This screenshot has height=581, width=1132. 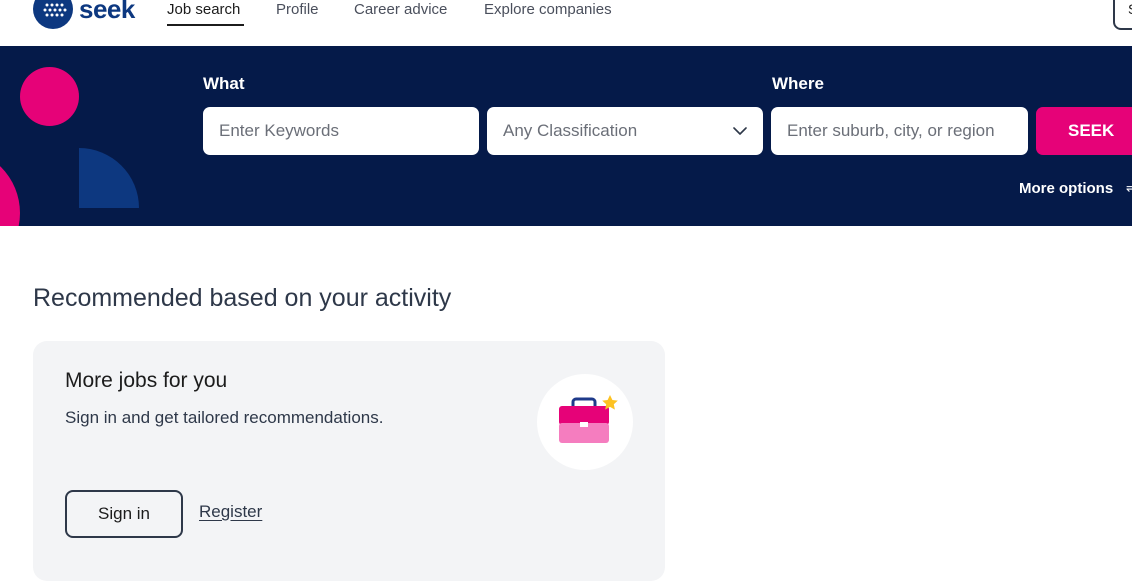 What do you see at coordinates (400, 10) in the screenshot?
I see `nav-career-advice: Career advice` at bounding box center [400, 10].